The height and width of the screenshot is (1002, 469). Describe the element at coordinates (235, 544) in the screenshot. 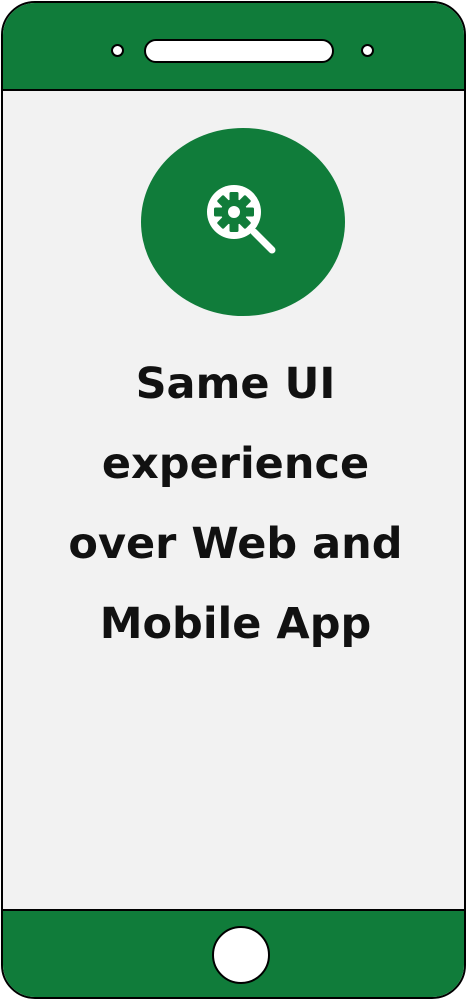

I see `headline-line-3: over Web and` at that location.